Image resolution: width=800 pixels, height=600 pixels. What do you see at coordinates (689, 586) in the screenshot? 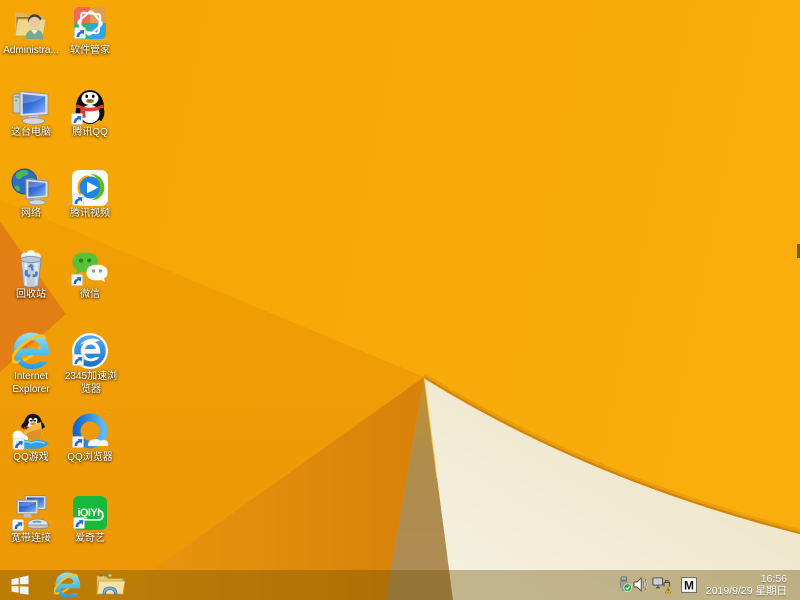
I see `svg-text: M` at bounding box center [689, 586].